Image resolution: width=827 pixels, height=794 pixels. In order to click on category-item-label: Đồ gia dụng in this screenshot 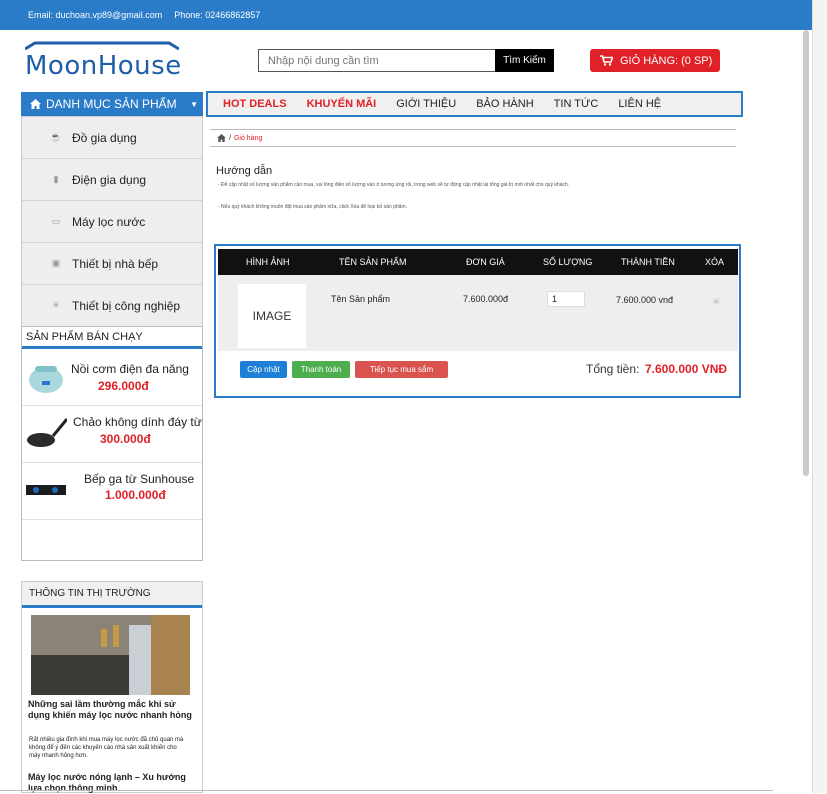, I will do `click(104, 137)`.